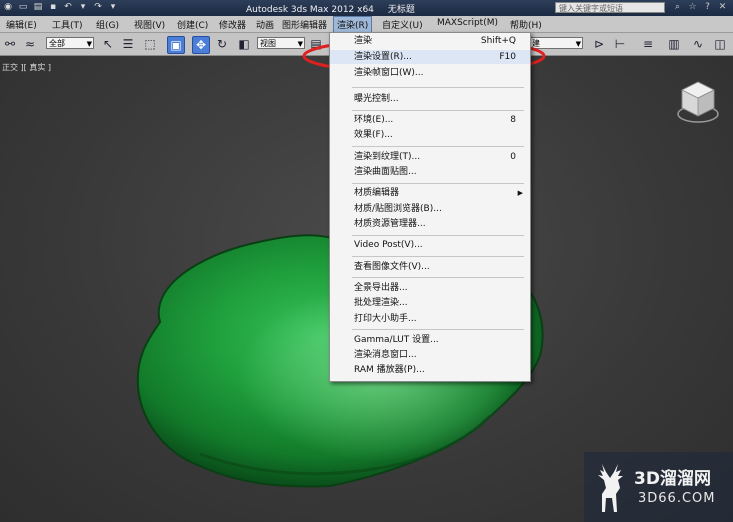  I want to click on quick-access-toolbar: ◉ ▭ ▤ ▪ ↶ ▾ ↷ ▾, so click(60, 7).